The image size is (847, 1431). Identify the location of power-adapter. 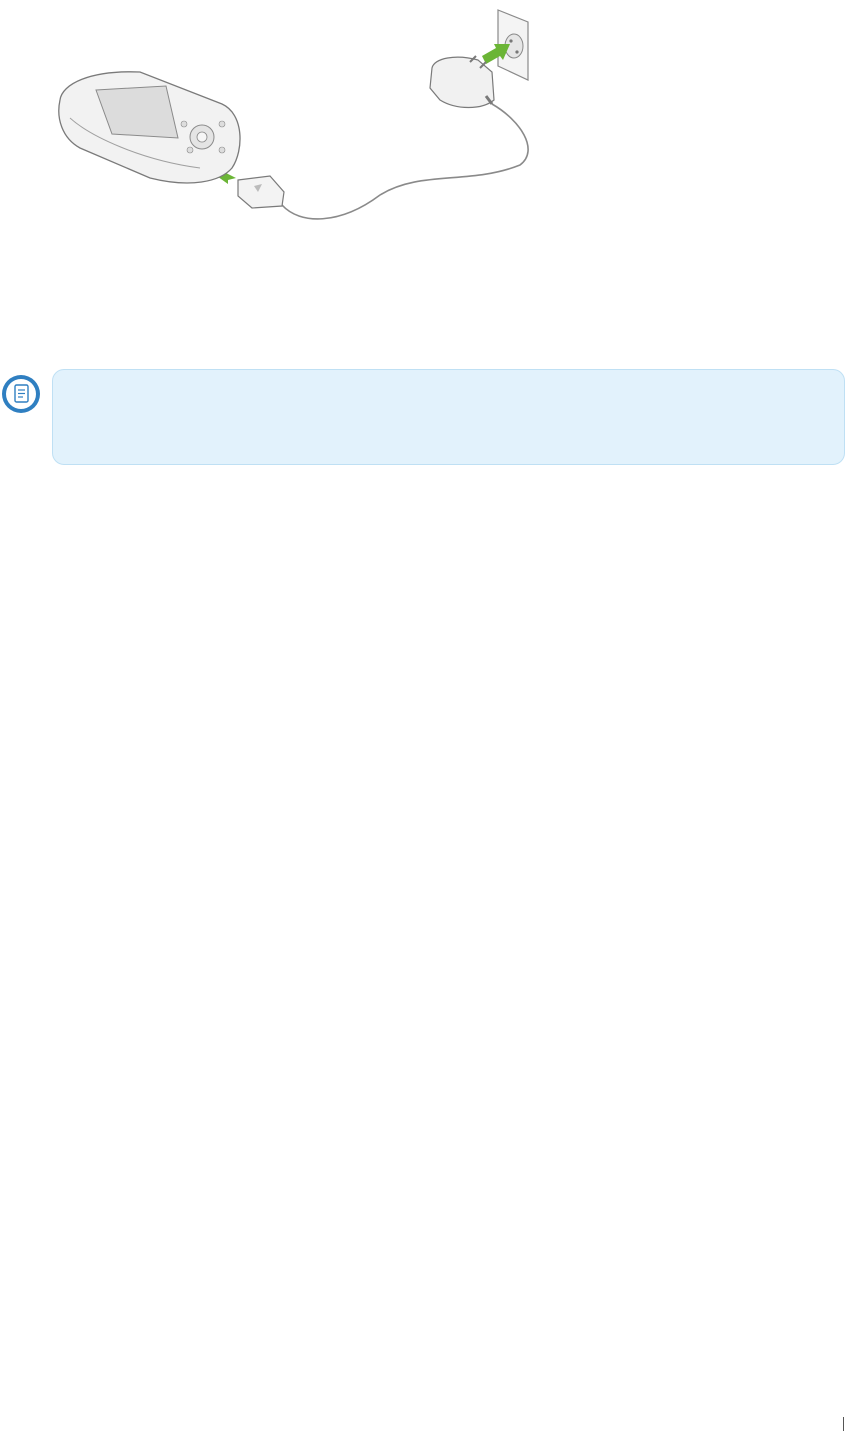
(462, 82).